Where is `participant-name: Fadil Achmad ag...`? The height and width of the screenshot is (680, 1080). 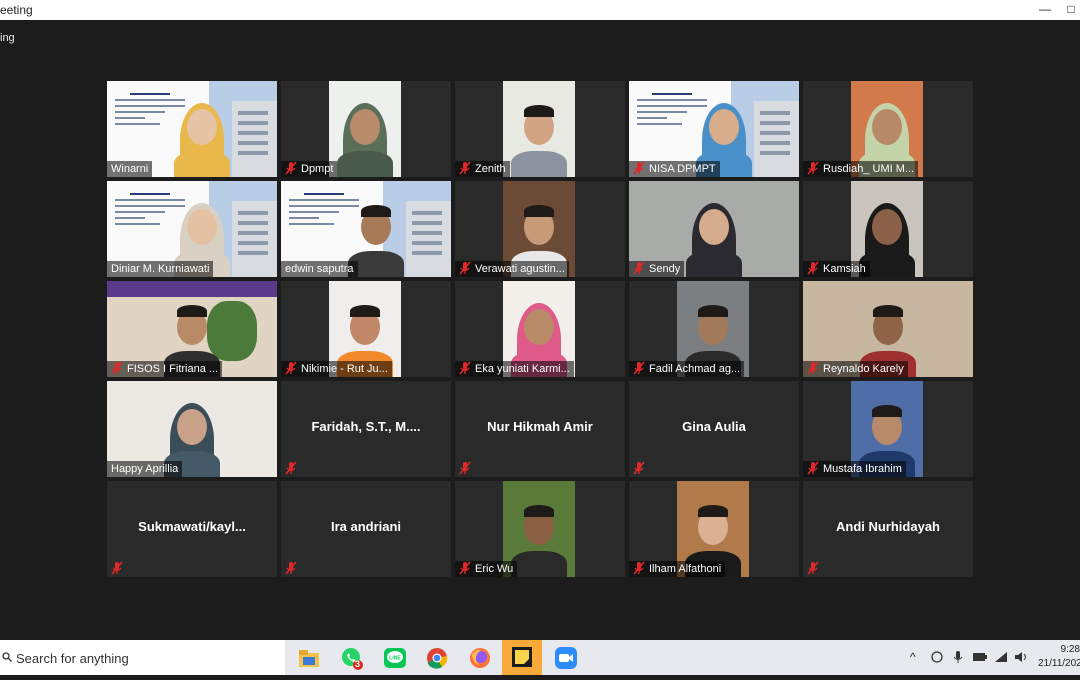 participant-name: Fadil Achmad ag... is located at coordinates (695, 369).